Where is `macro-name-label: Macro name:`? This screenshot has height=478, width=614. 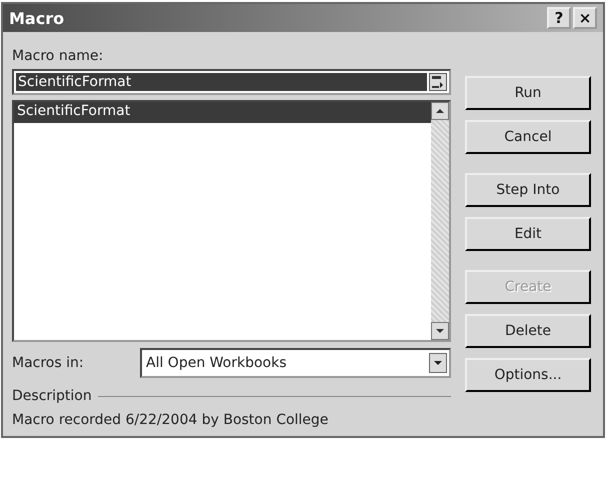 macro-name-label: Macro name: is located at coordinates (58, 56).